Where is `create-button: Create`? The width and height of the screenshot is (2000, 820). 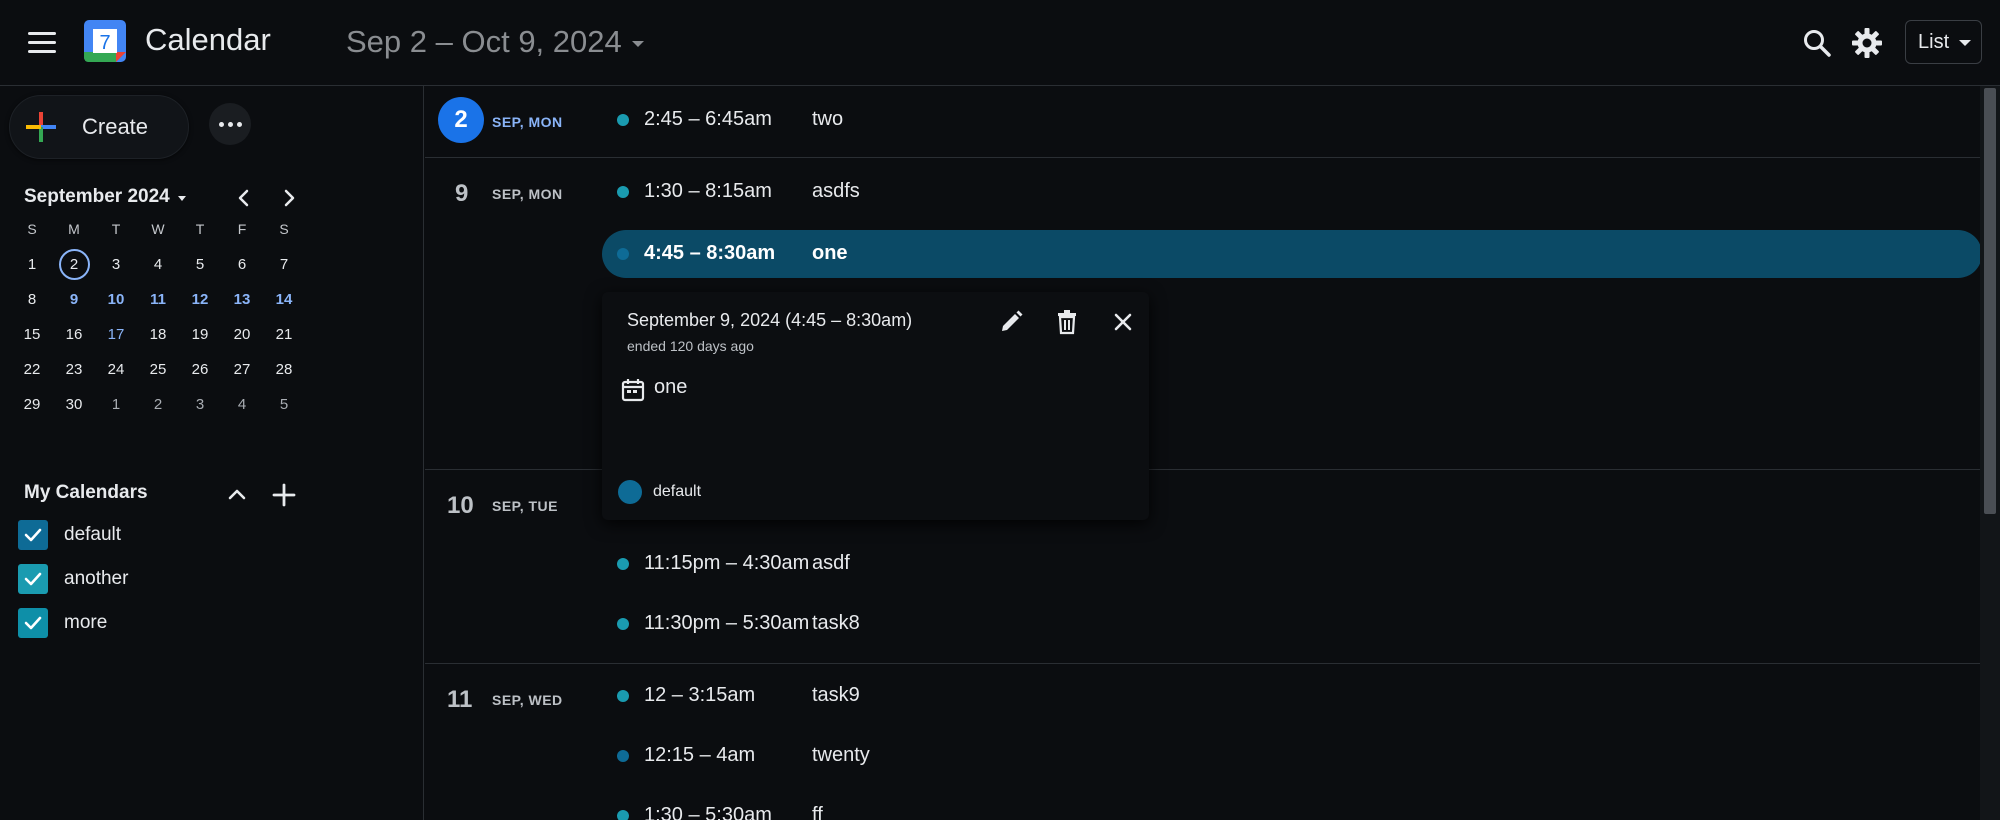 create-button: Create is located at coordinates (99, 127).